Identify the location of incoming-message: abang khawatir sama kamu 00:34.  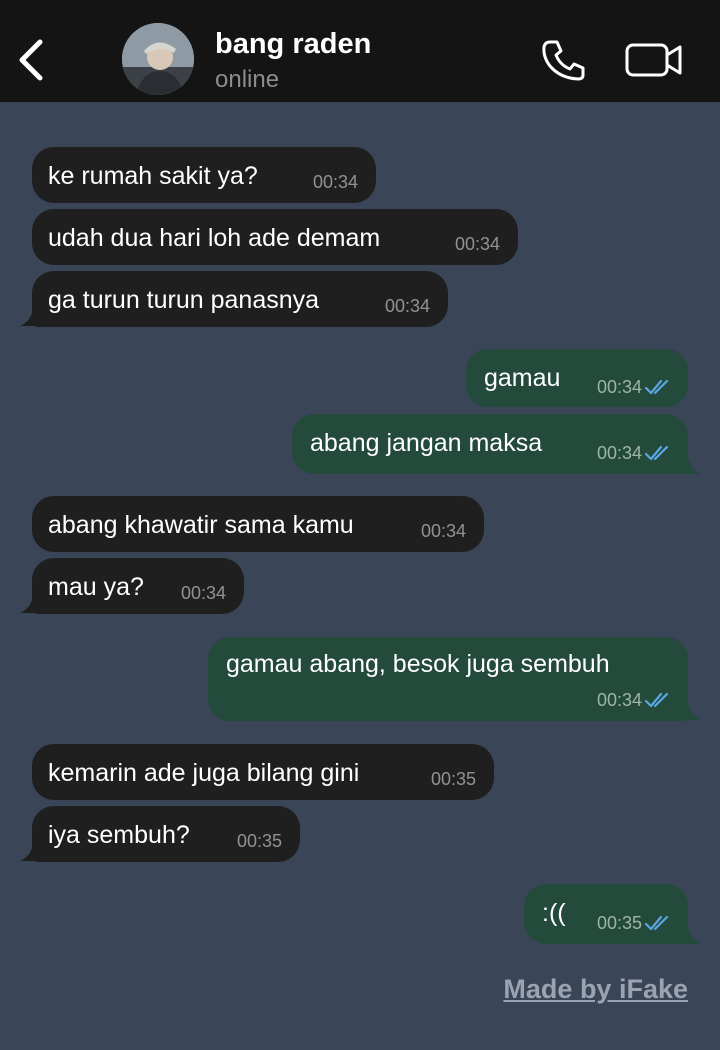
(258, 524).